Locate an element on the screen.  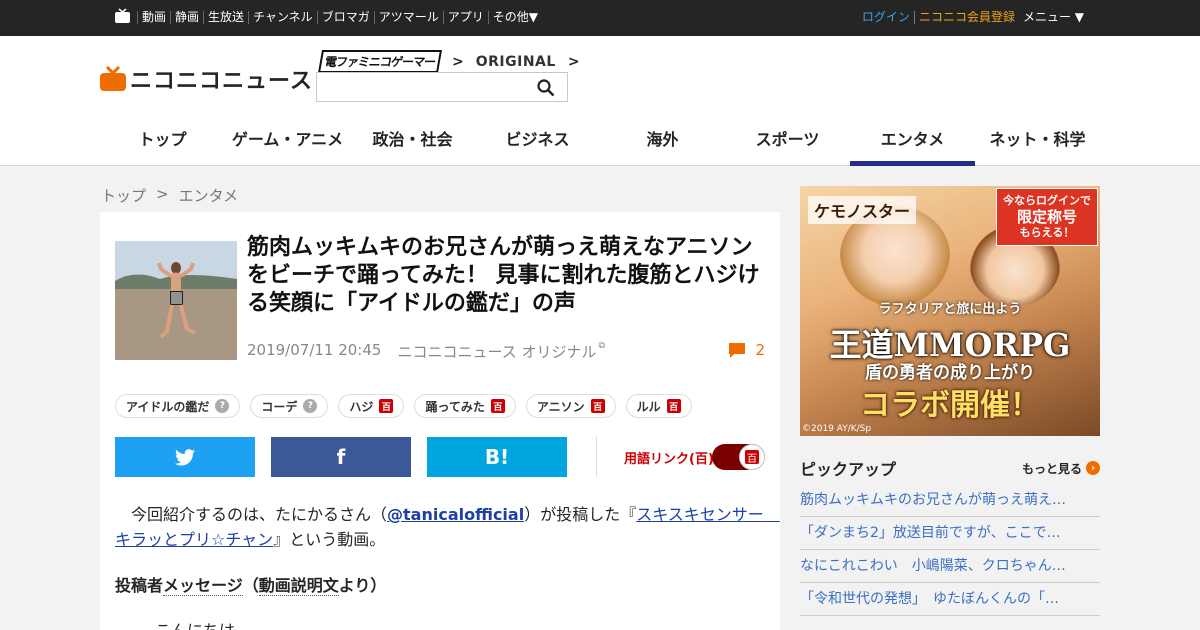
topbar-nav: 動画 静画 生放送 チャンネル ブロマガ アツマール アプリ その他▼ is located at coordinates (339, 17).